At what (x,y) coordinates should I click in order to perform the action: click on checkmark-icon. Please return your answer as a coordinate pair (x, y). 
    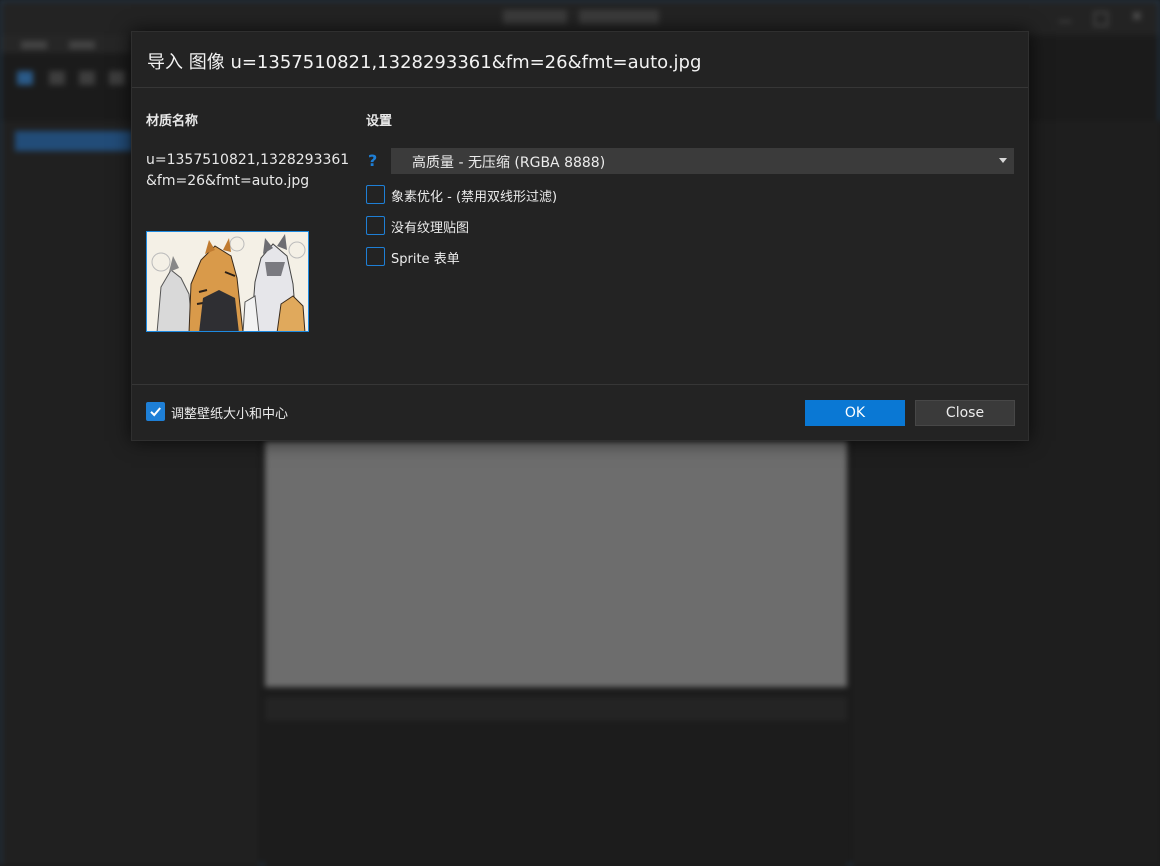
    Looking at the image, I should click on (155, 412).